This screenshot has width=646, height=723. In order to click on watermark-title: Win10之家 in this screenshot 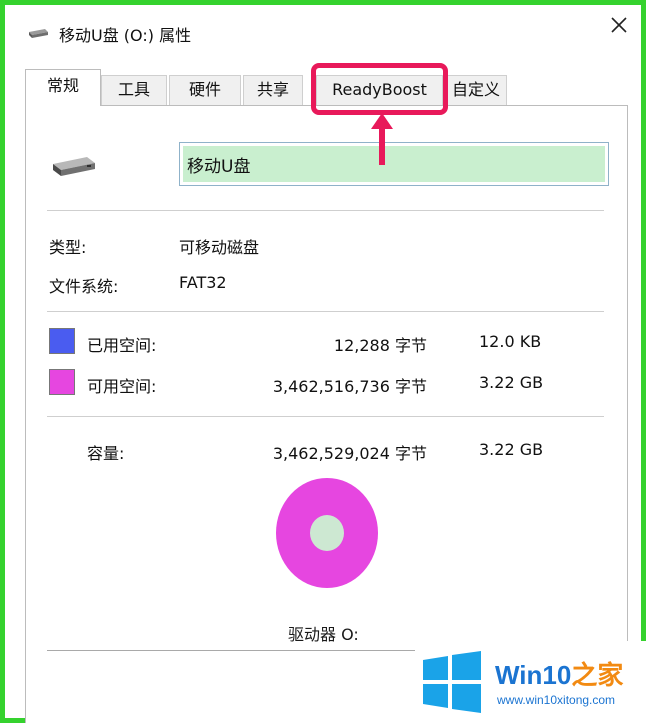, I will do `click(559, 673)`.